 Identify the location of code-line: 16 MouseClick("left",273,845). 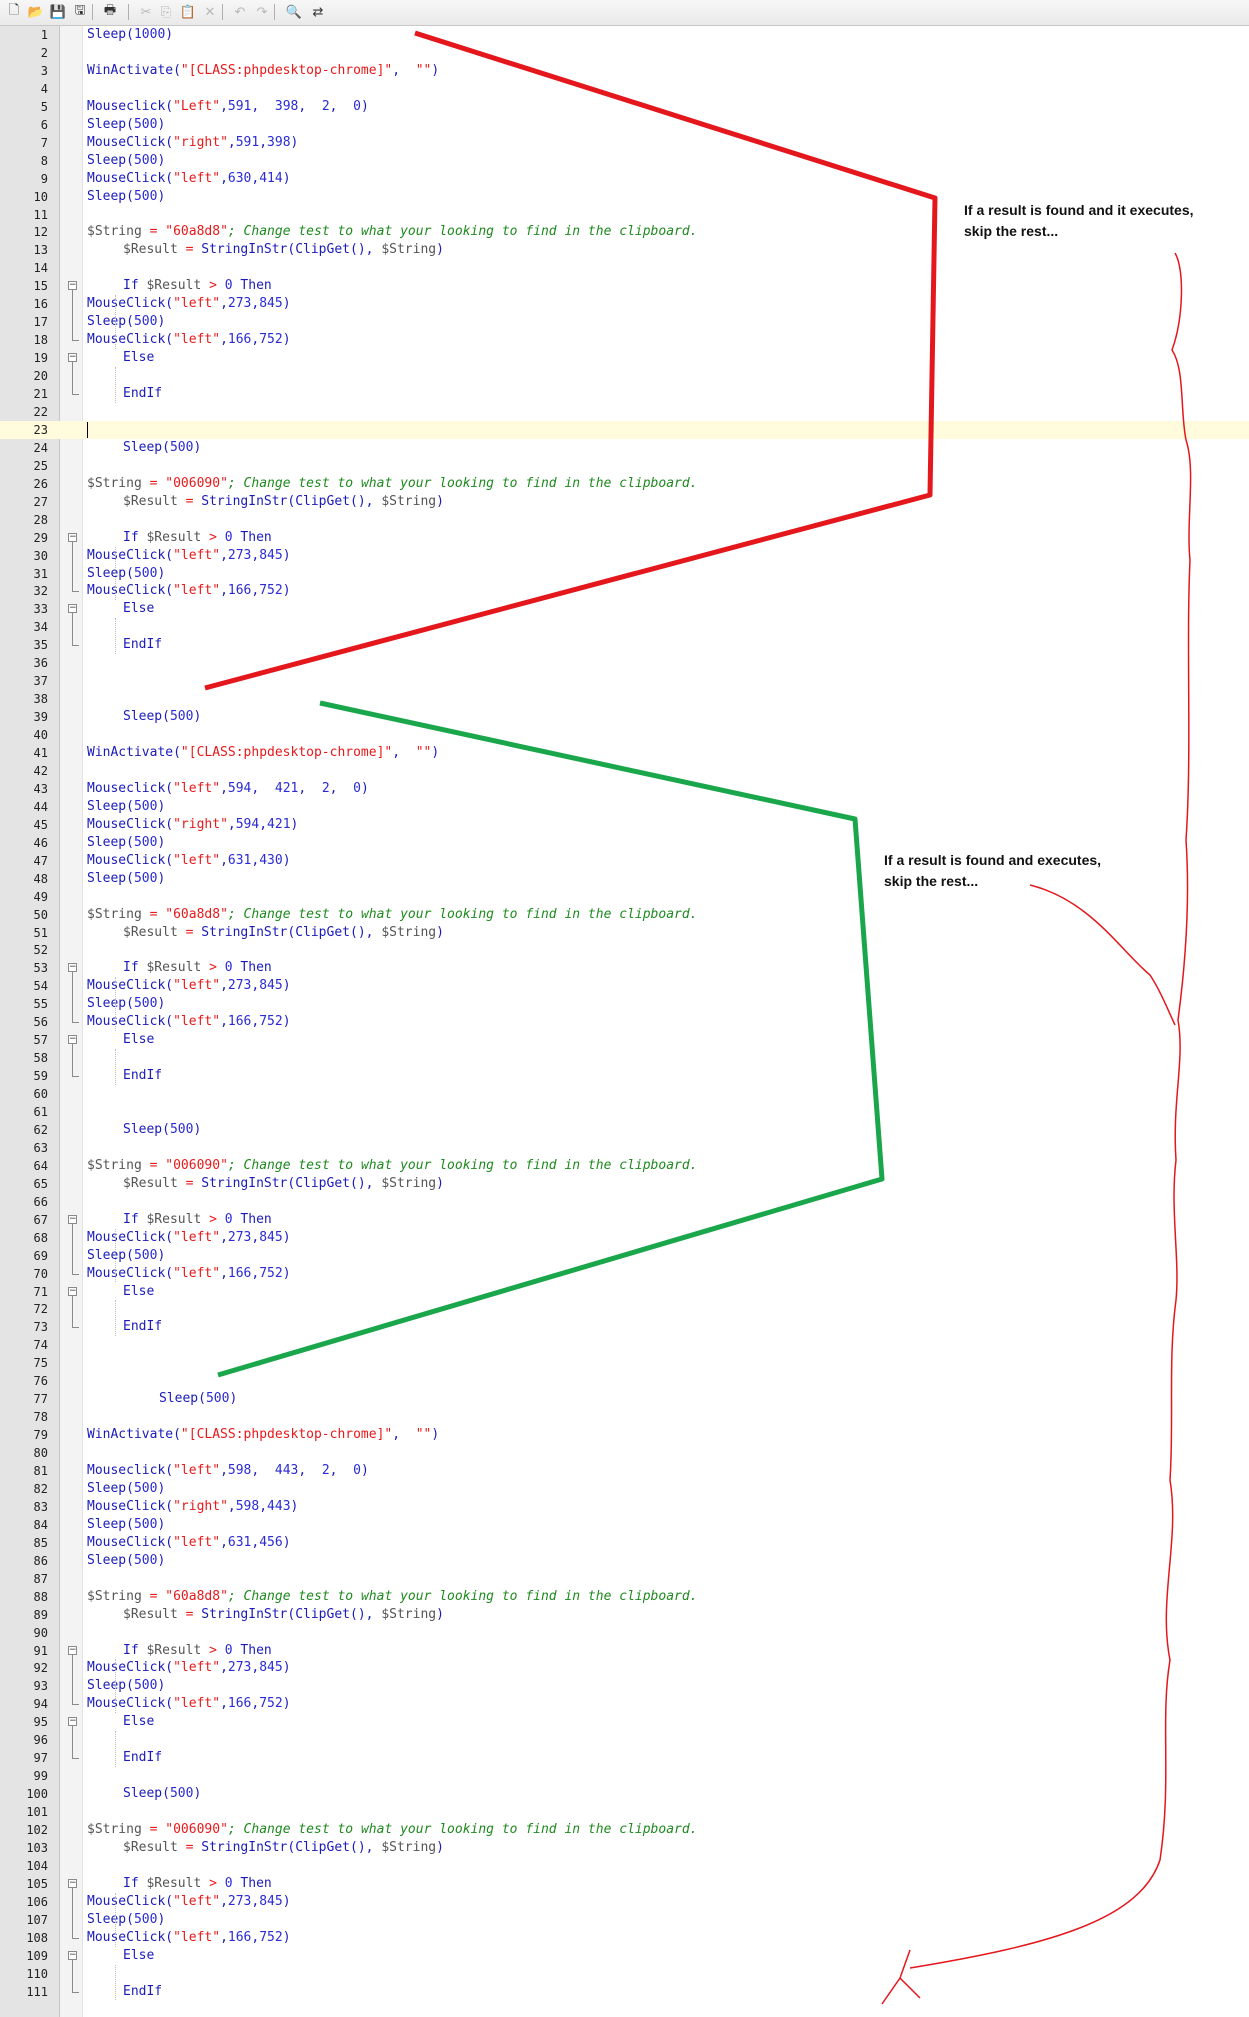
(624, 304).